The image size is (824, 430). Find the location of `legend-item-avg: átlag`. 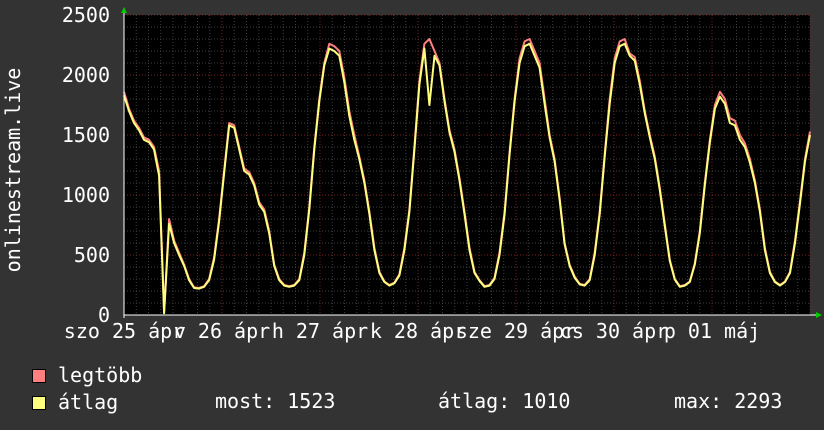

legend-item-avg: átlag is located at coordinates (87, 402).